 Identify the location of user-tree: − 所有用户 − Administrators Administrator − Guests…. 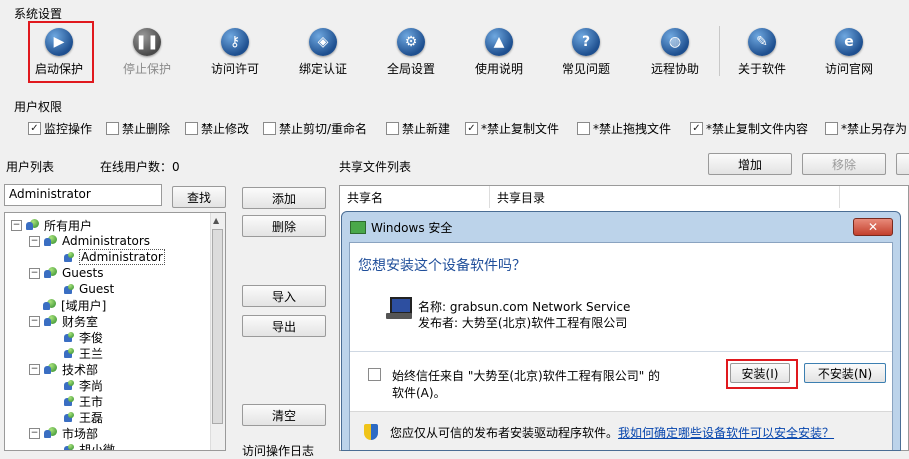
(115, 331).